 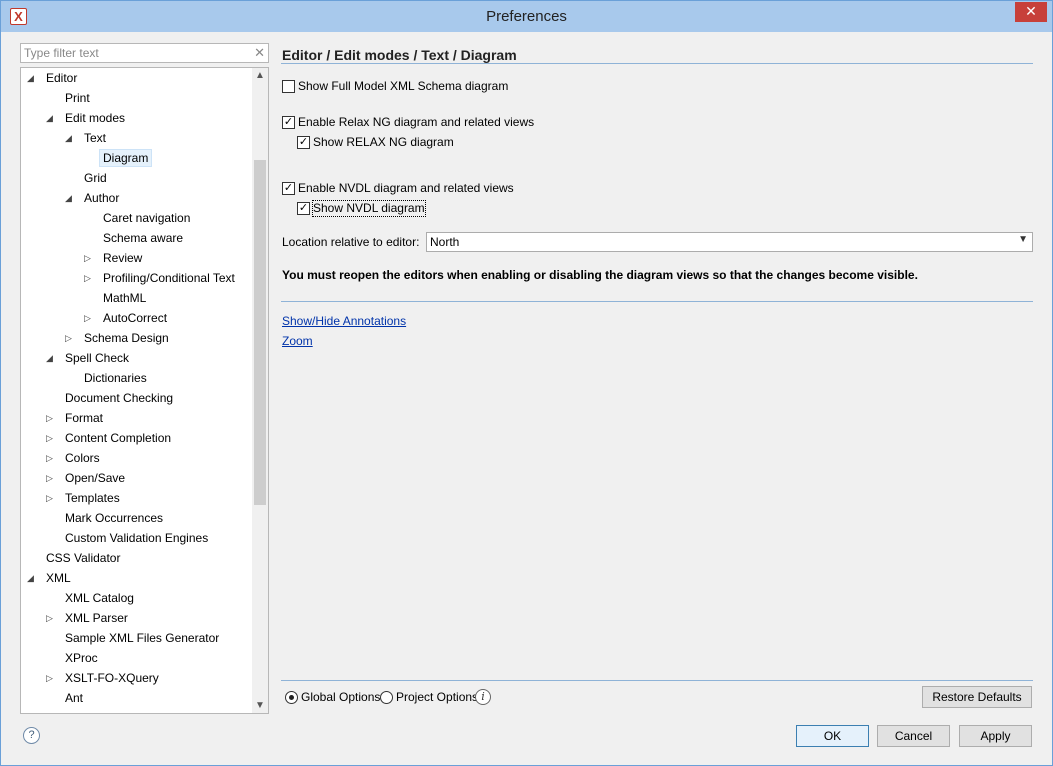 What do you see at coordinates (288, 188) in the screenshot?
I see `nvdl-enable-checkbox: ✓` at bounding box center [288, 188].